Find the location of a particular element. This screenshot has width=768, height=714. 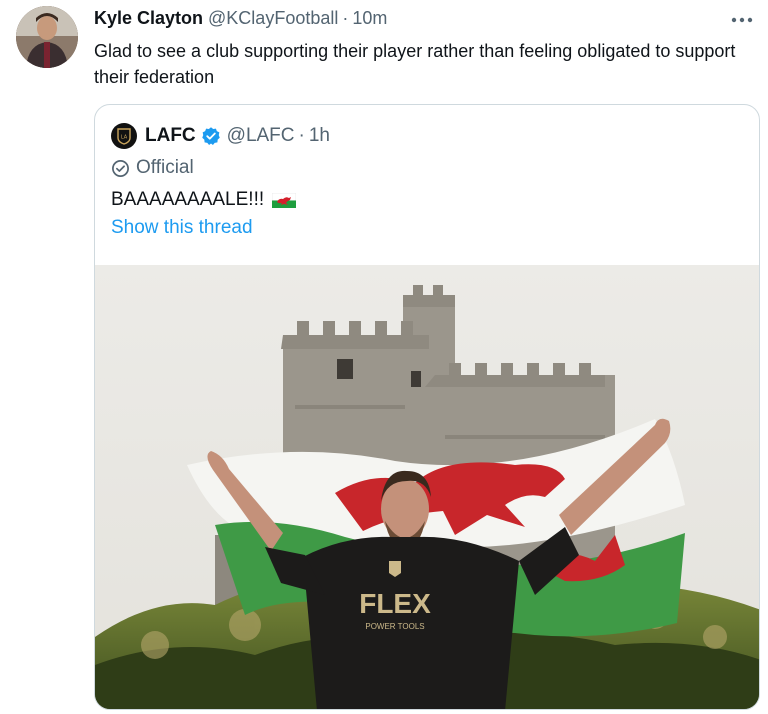

quoted-author-name: LAFC is located at coordinates (170, 136).